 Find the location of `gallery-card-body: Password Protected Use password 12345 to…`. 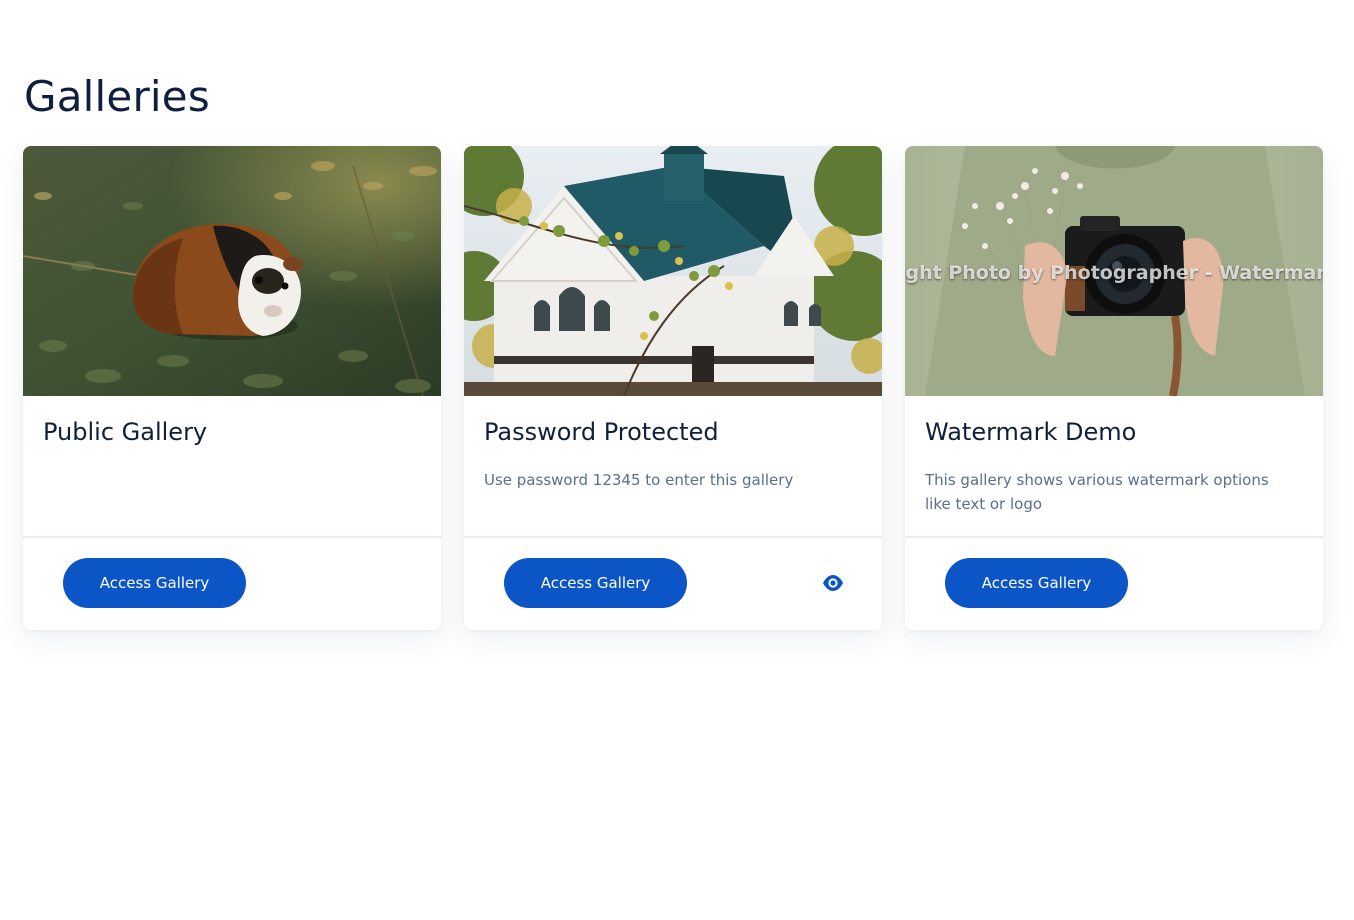

gallery-card-body: Password Protected Use password 12345 to… is located at coordinates (673, 467).